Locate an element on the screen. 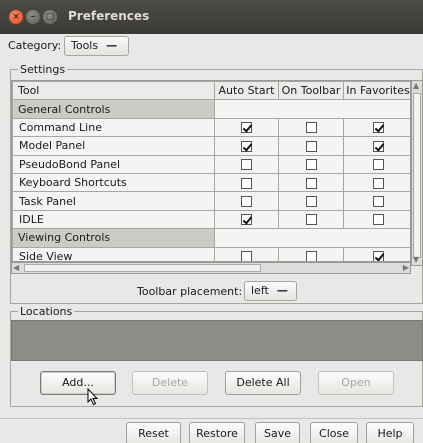  vertical-scroll-thumb is located at coordinates (417, 175).